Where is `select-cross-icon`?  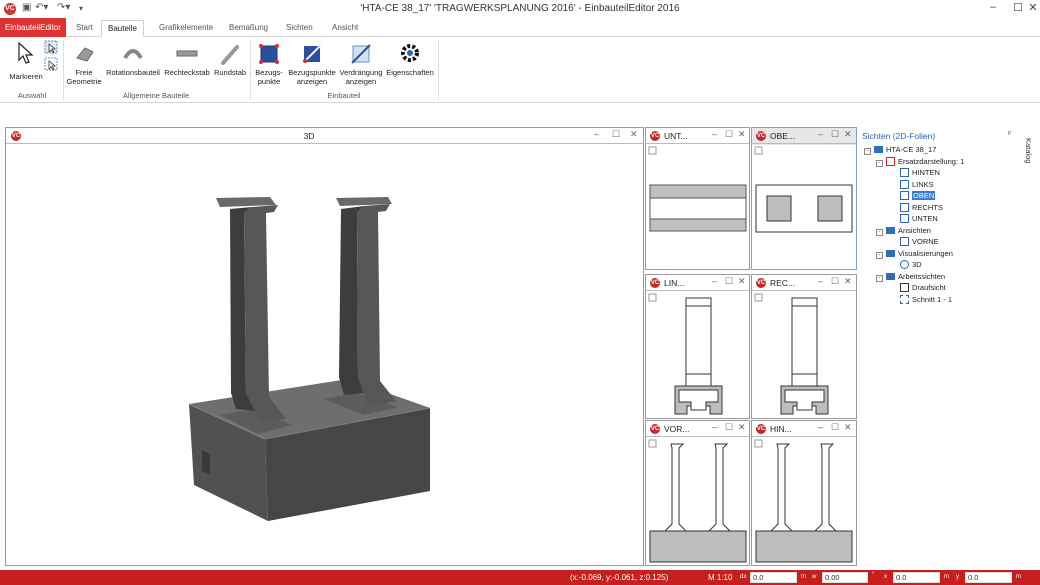
select-cross-icon is located at coordinates (51, 64).